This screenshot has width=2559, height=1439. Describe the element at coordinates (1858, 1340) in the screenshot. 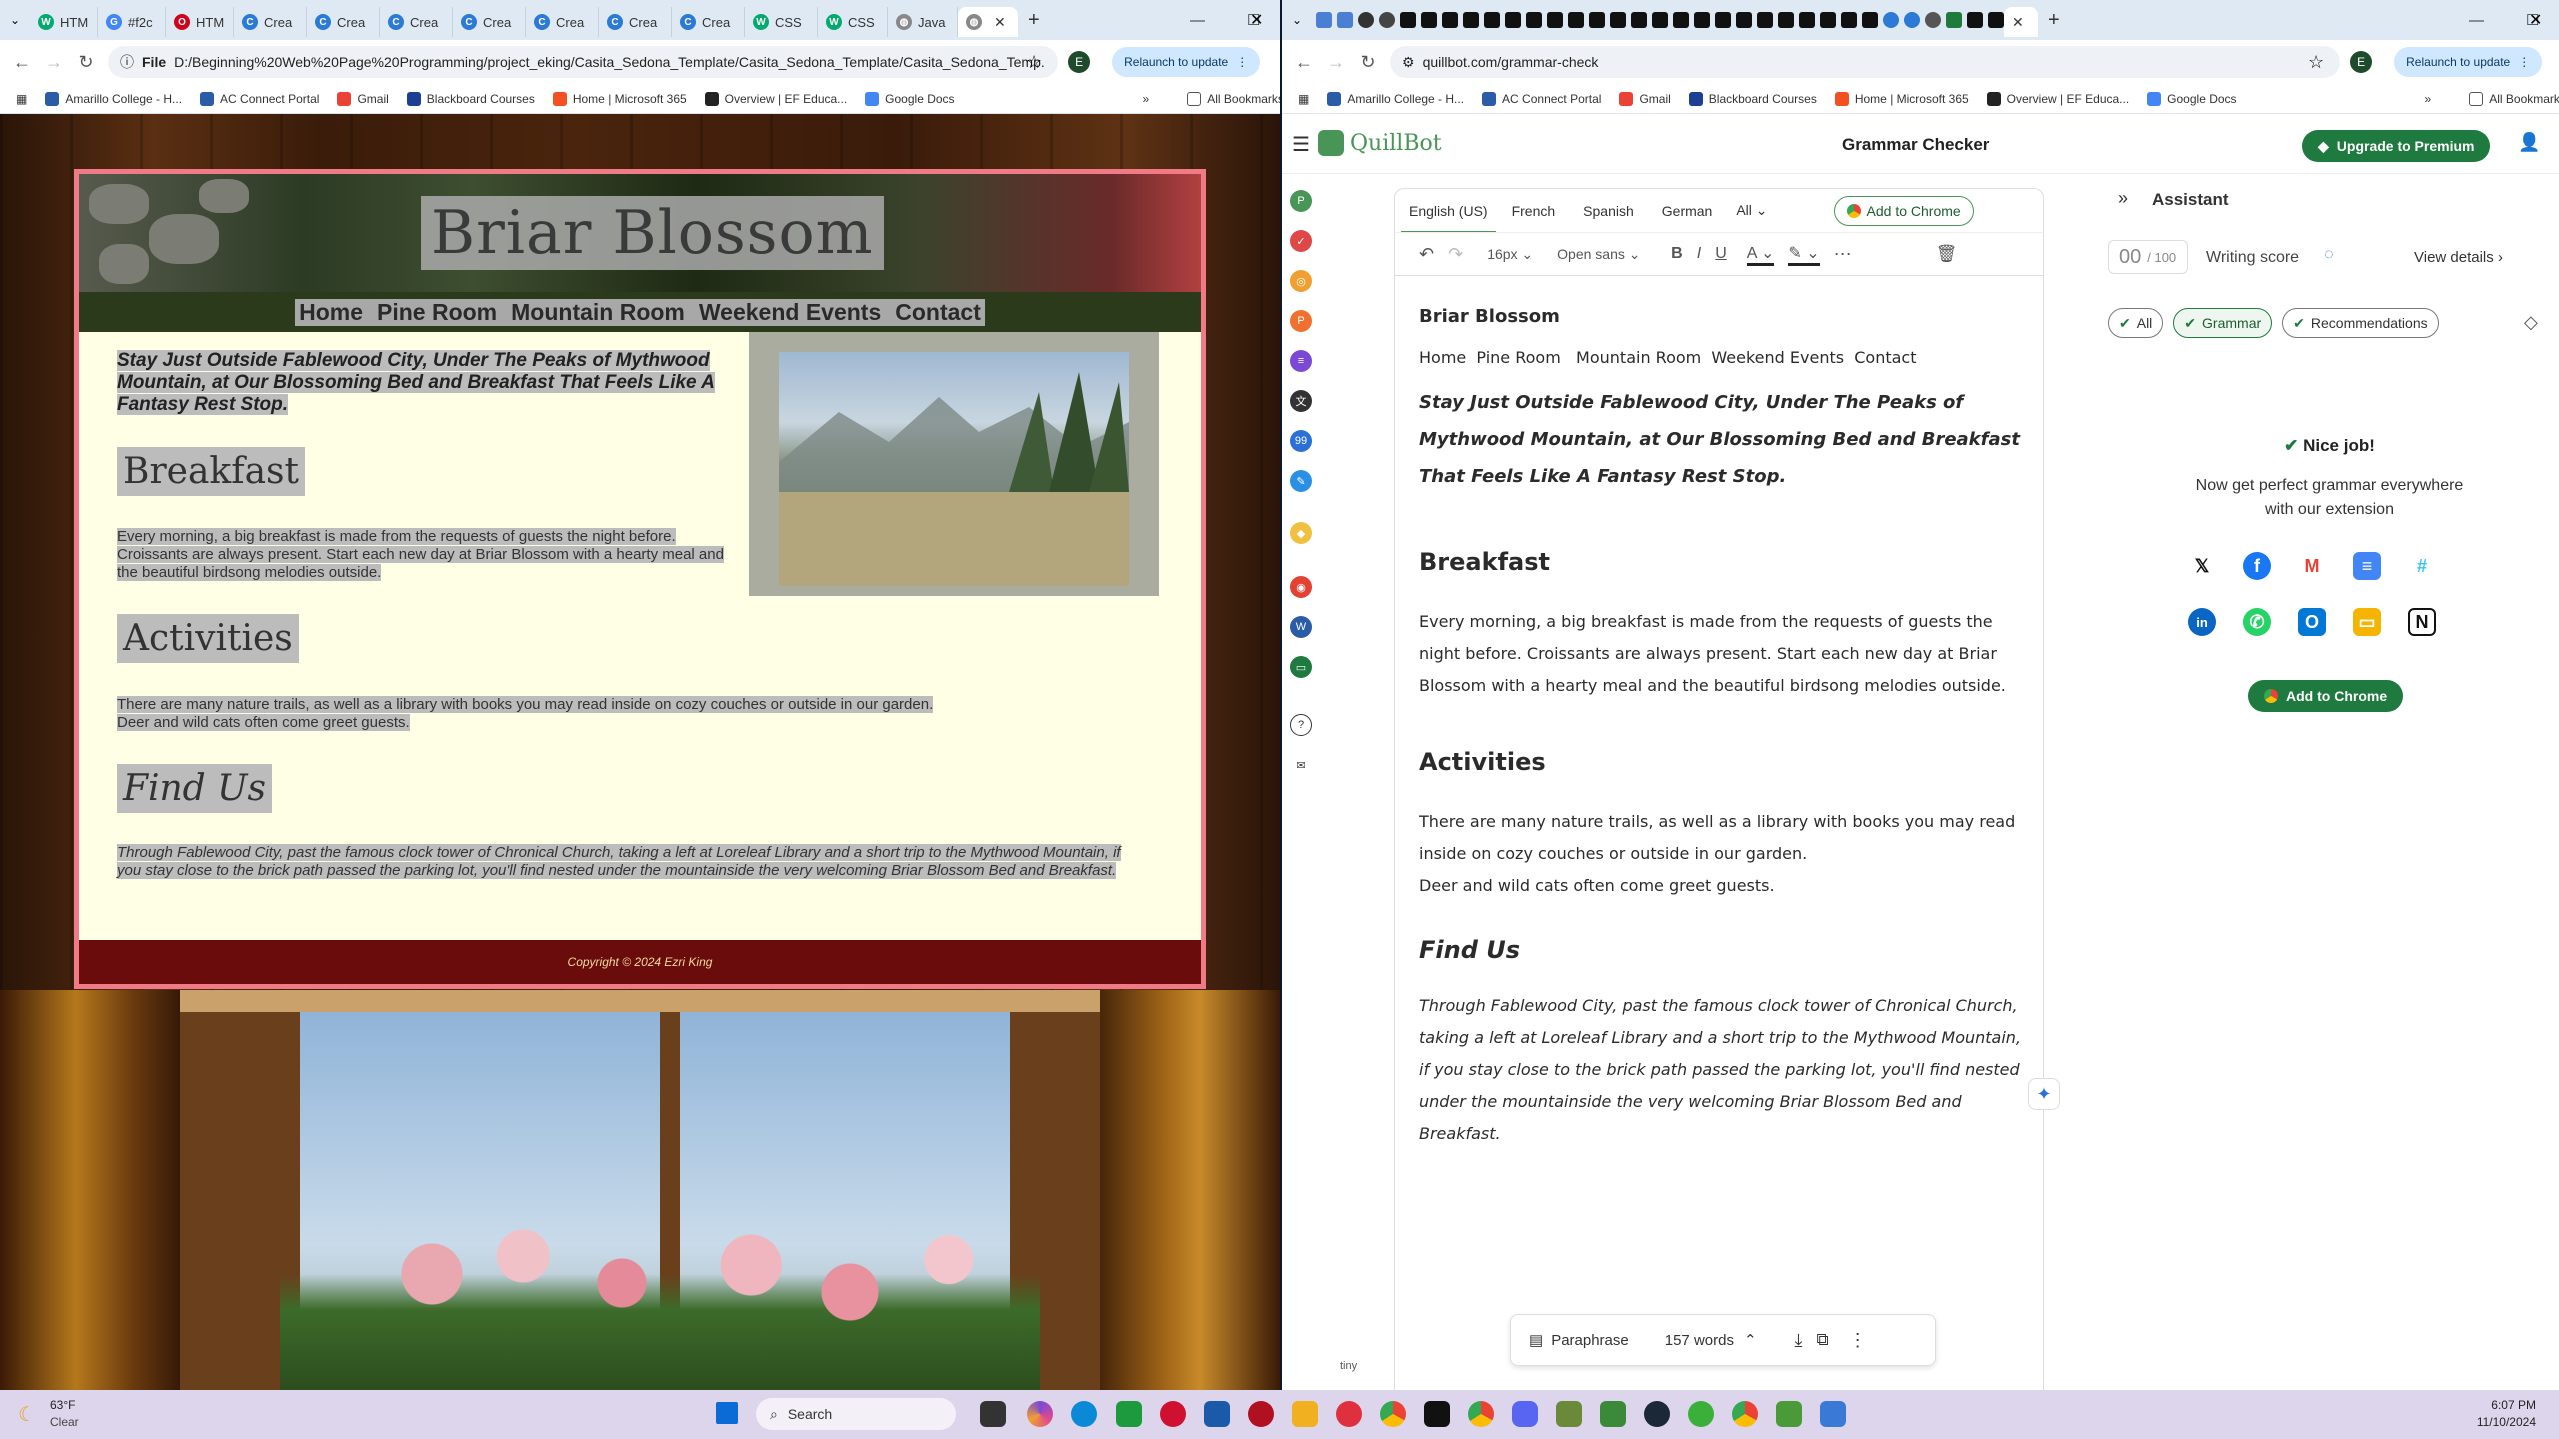

I see `more-kebab-icon: ⋮` at that location.